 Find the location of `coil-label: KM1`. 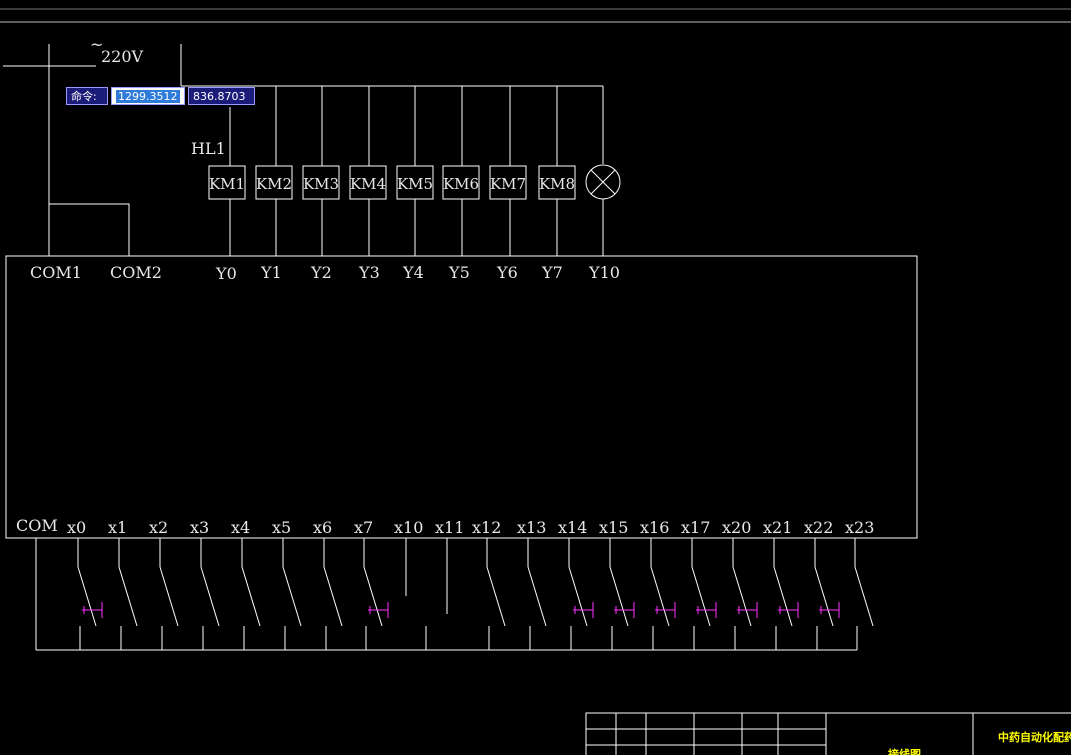

coil-label: KM1 is located at coordinates (227, 184).